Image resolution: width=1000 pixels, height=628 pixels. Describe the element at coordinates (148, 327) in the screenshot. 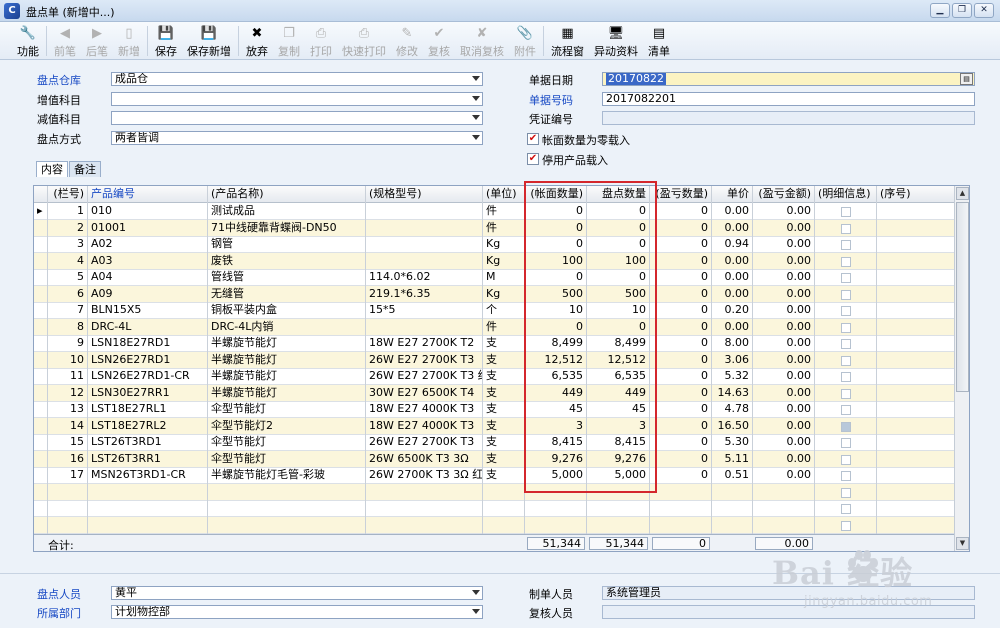

I see `cell-code: DRC-4L` at that location.